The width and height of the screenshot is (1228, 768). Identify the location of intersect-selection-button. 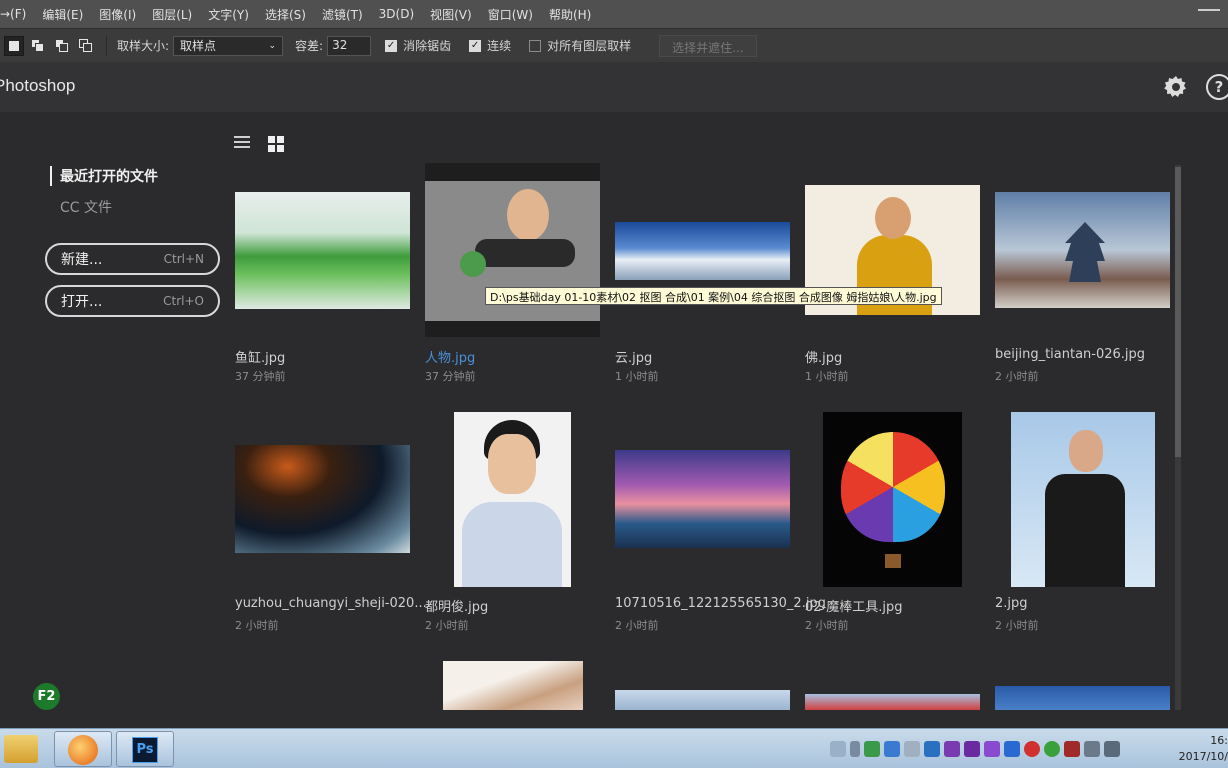
(86, 46).